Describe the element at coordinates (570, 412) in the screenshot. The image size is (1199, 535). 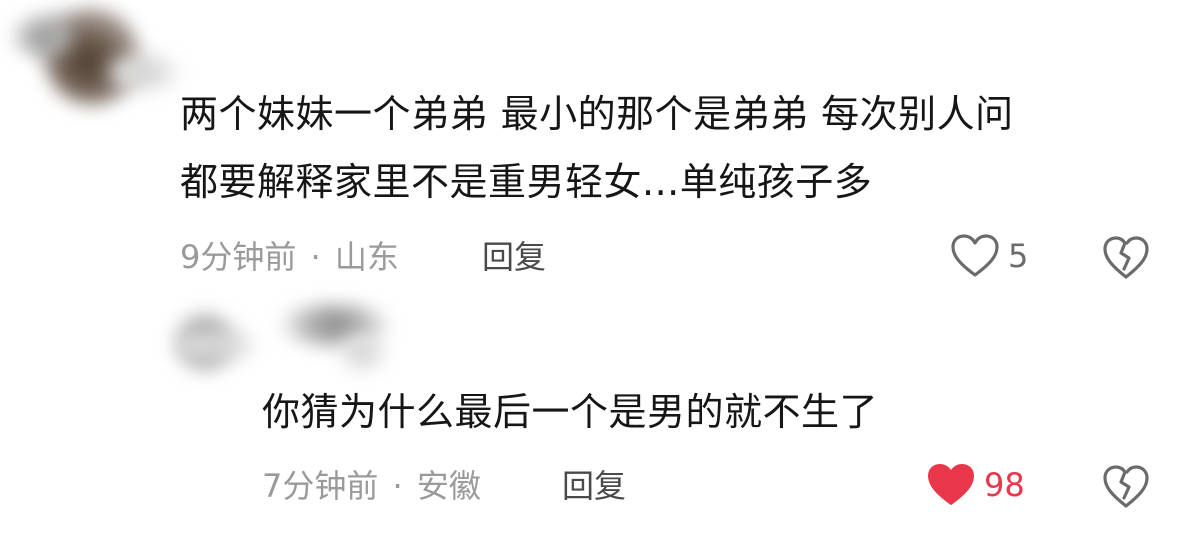
I see `comment-text-line: 你猜为什么最后一个是男的就不生了` at that location.